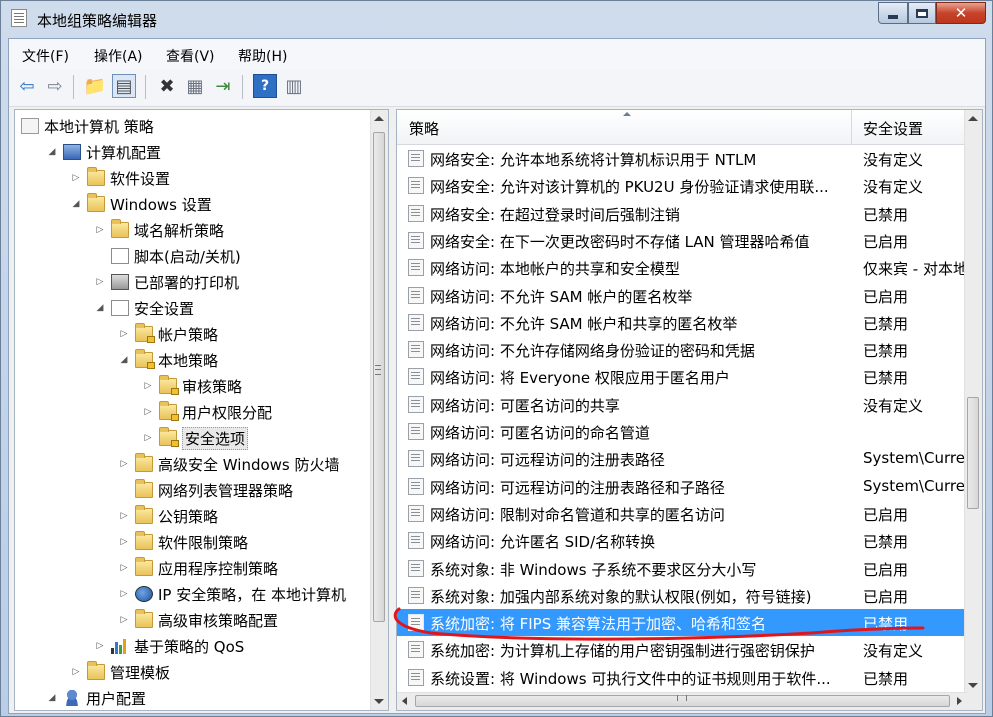  What do you see at coordinates (223, 86) in the screenshot?
I see `export-list-button: ⇥` at bounding box center [223, 86].